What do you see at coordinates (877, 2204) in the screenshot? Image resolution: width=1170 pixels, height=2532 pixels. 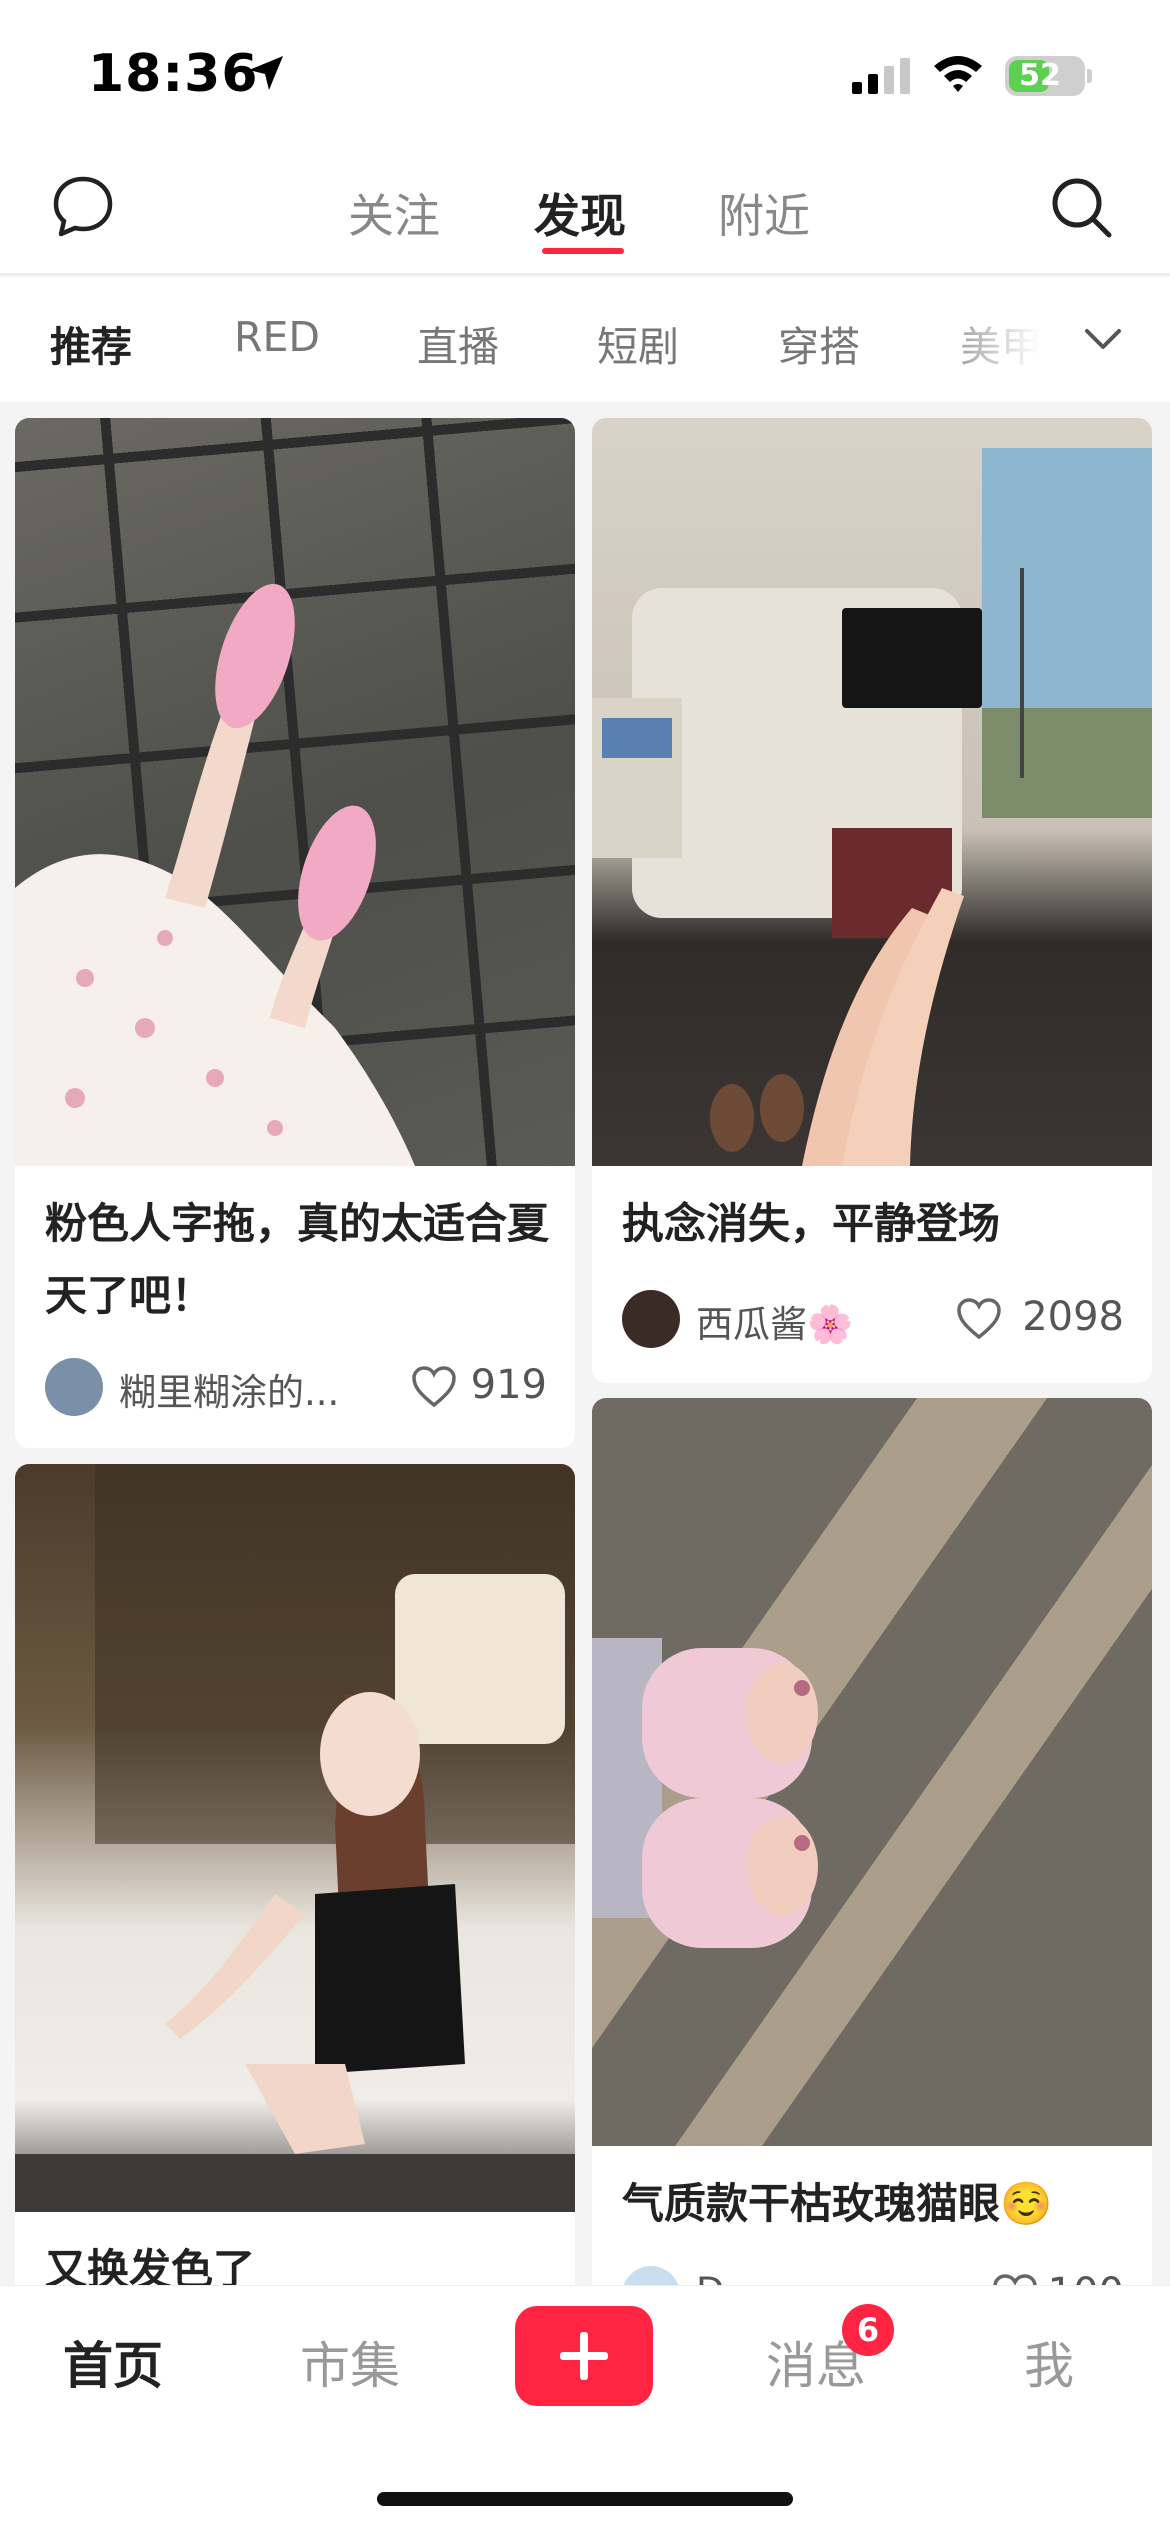 I see `post-title: 气质款干枯玫瑰猫眼☺️` at bounding box center [877, 2204].